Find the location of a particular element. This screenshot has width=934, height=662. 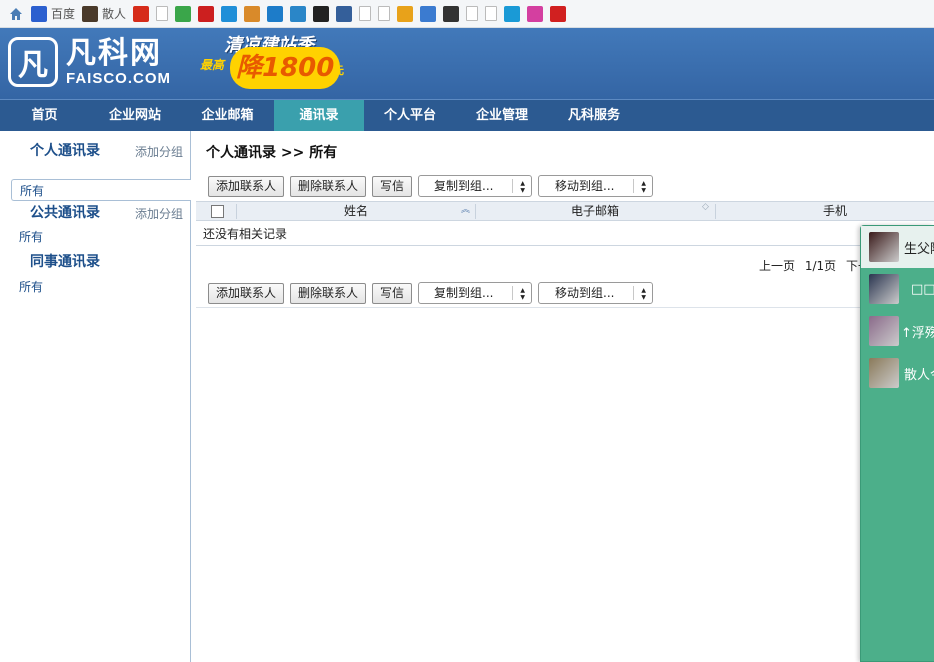

sina-icon is located at coordinates (321, 13).